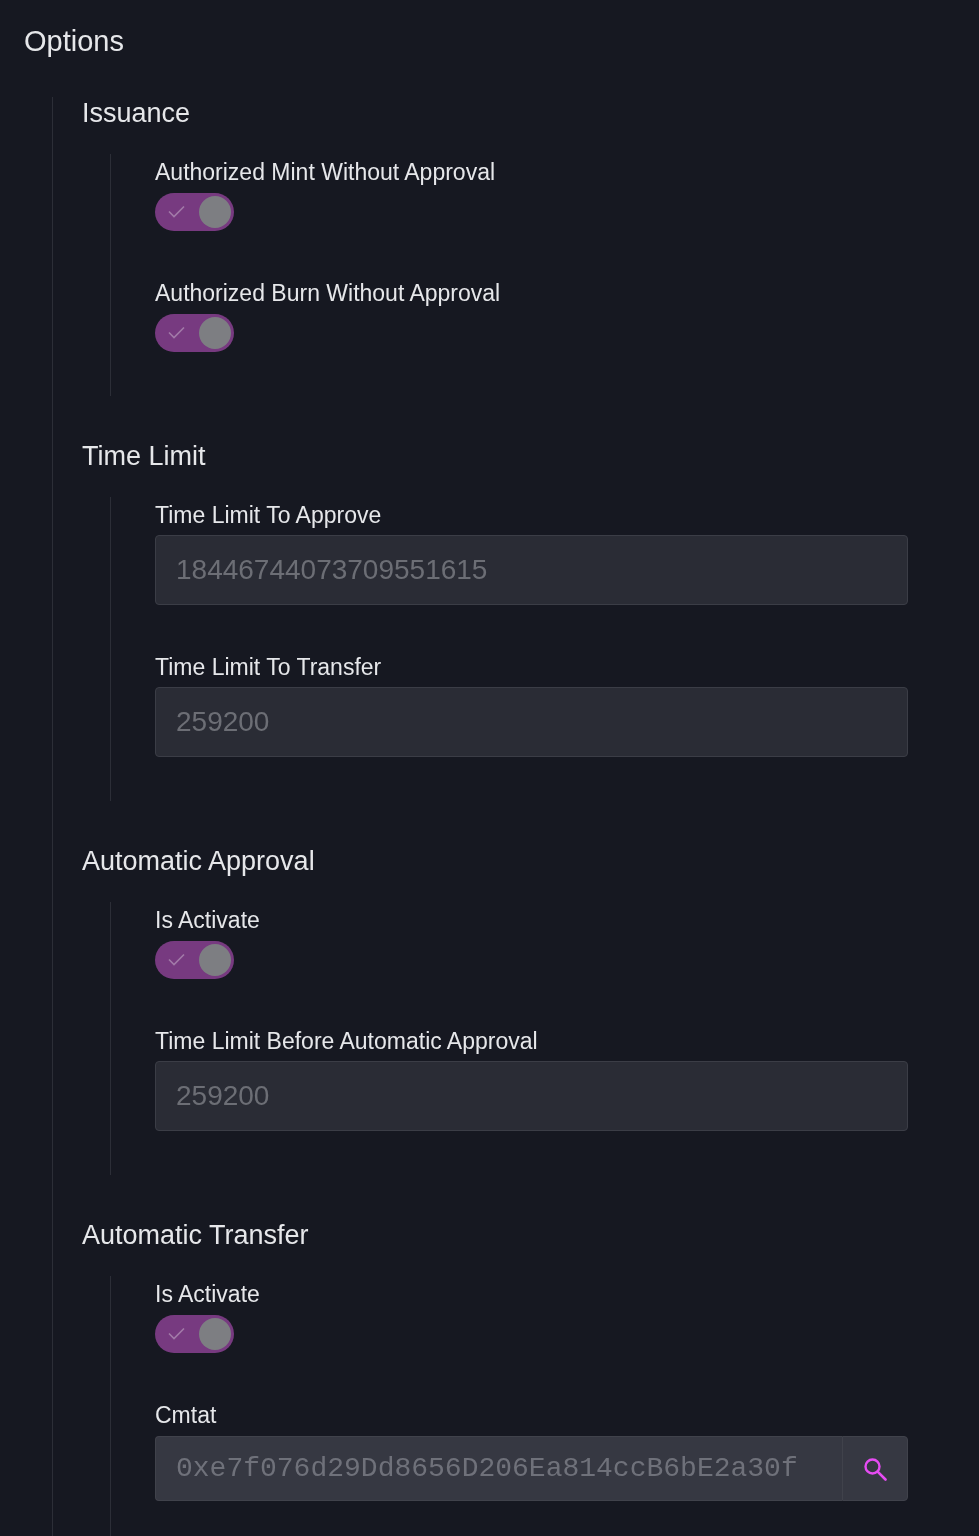  Describe the element at coordinates (498, 1468) in the screenshot. I see `input-field: 0xe7f076d29Dd8656D206Ea814ccB6bE2a30f` at that location.